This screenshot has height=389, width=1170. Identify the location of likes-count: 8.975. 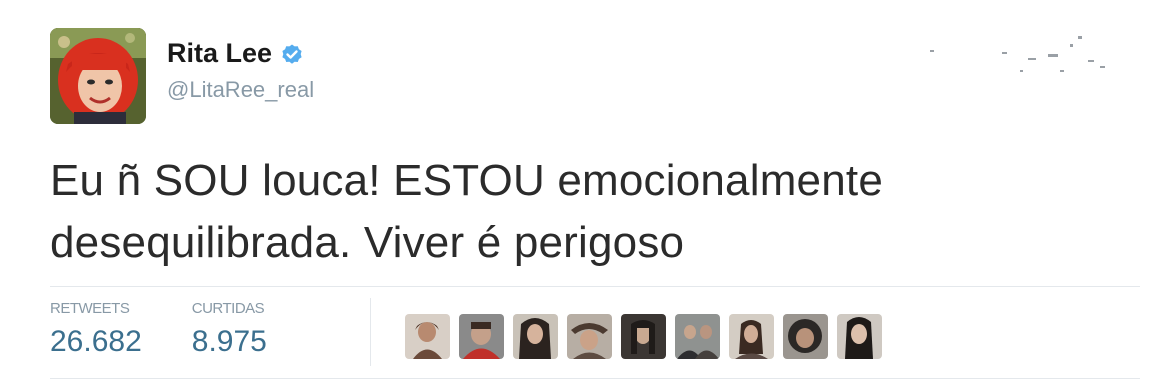
(229, 342).